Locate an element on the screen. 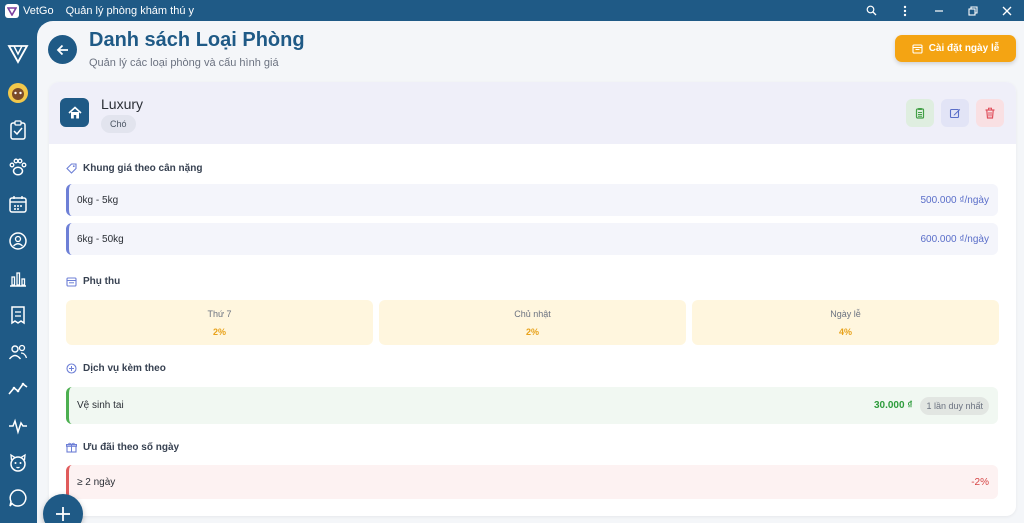 The width and height of the screenshot is (1024, 523). clipboard-icon is located at coordinates (920, 113).